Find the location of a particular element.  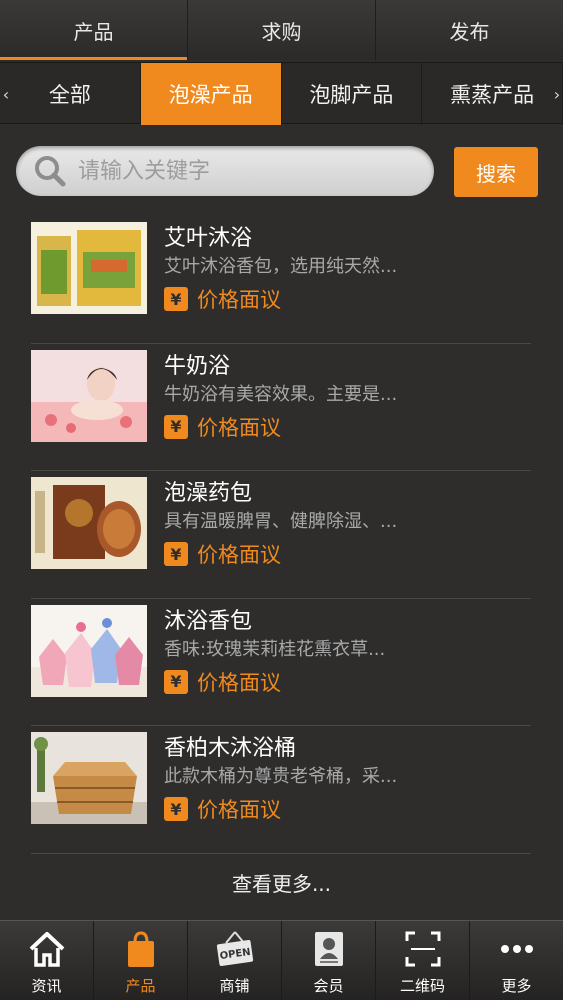

list-item: 泡澡药包 具有温暖脾胃、健脾除湿、... ¥ 价格面议 is located at coordinates (281, 535).